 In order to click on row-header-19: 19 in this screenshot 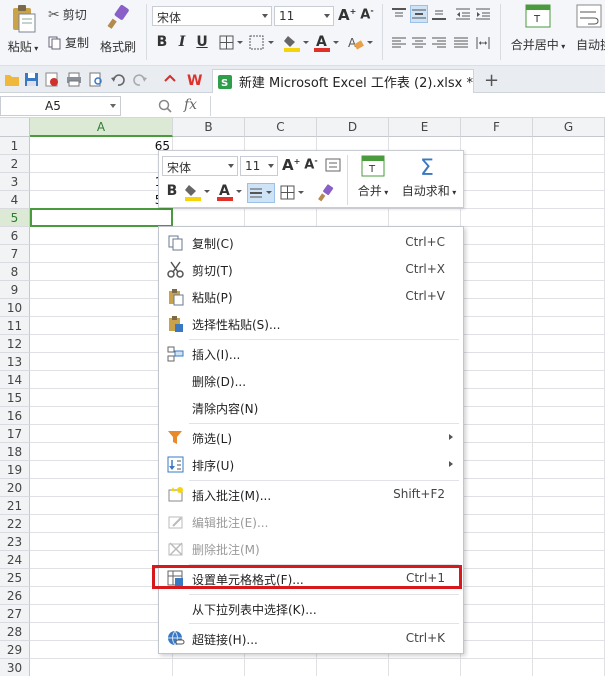, I will do `click(15, 470)`.